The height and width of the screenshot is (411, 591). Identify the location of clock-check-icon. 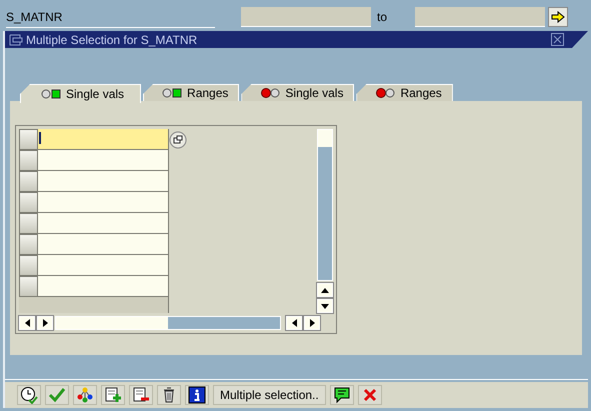
(29, 395).